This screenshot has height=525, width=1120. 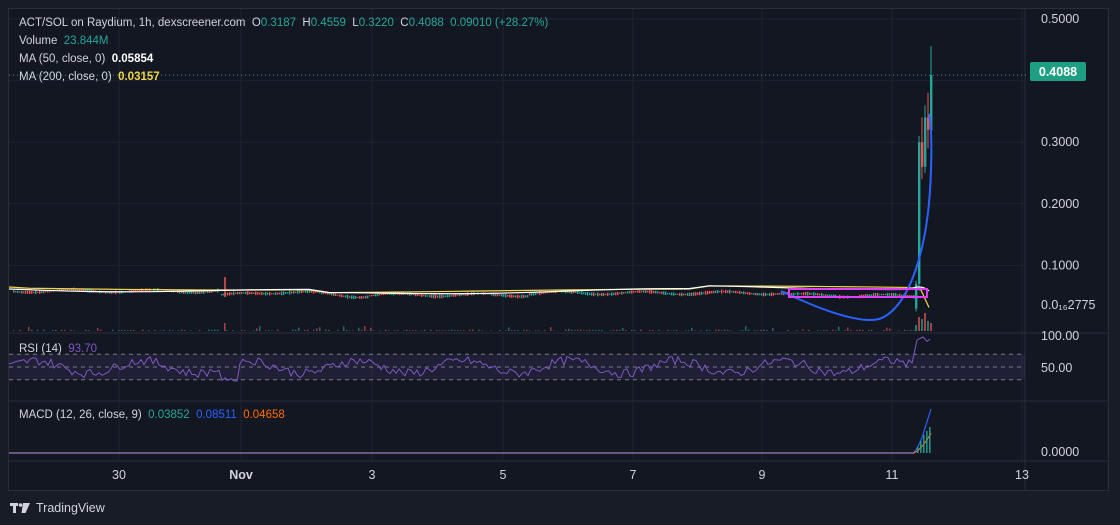 What do you see at coordinates (80, 415) in the screenshot?
I see `macd-label: MACD (12, 26, close, 9)` at bounding box center [80, 415].